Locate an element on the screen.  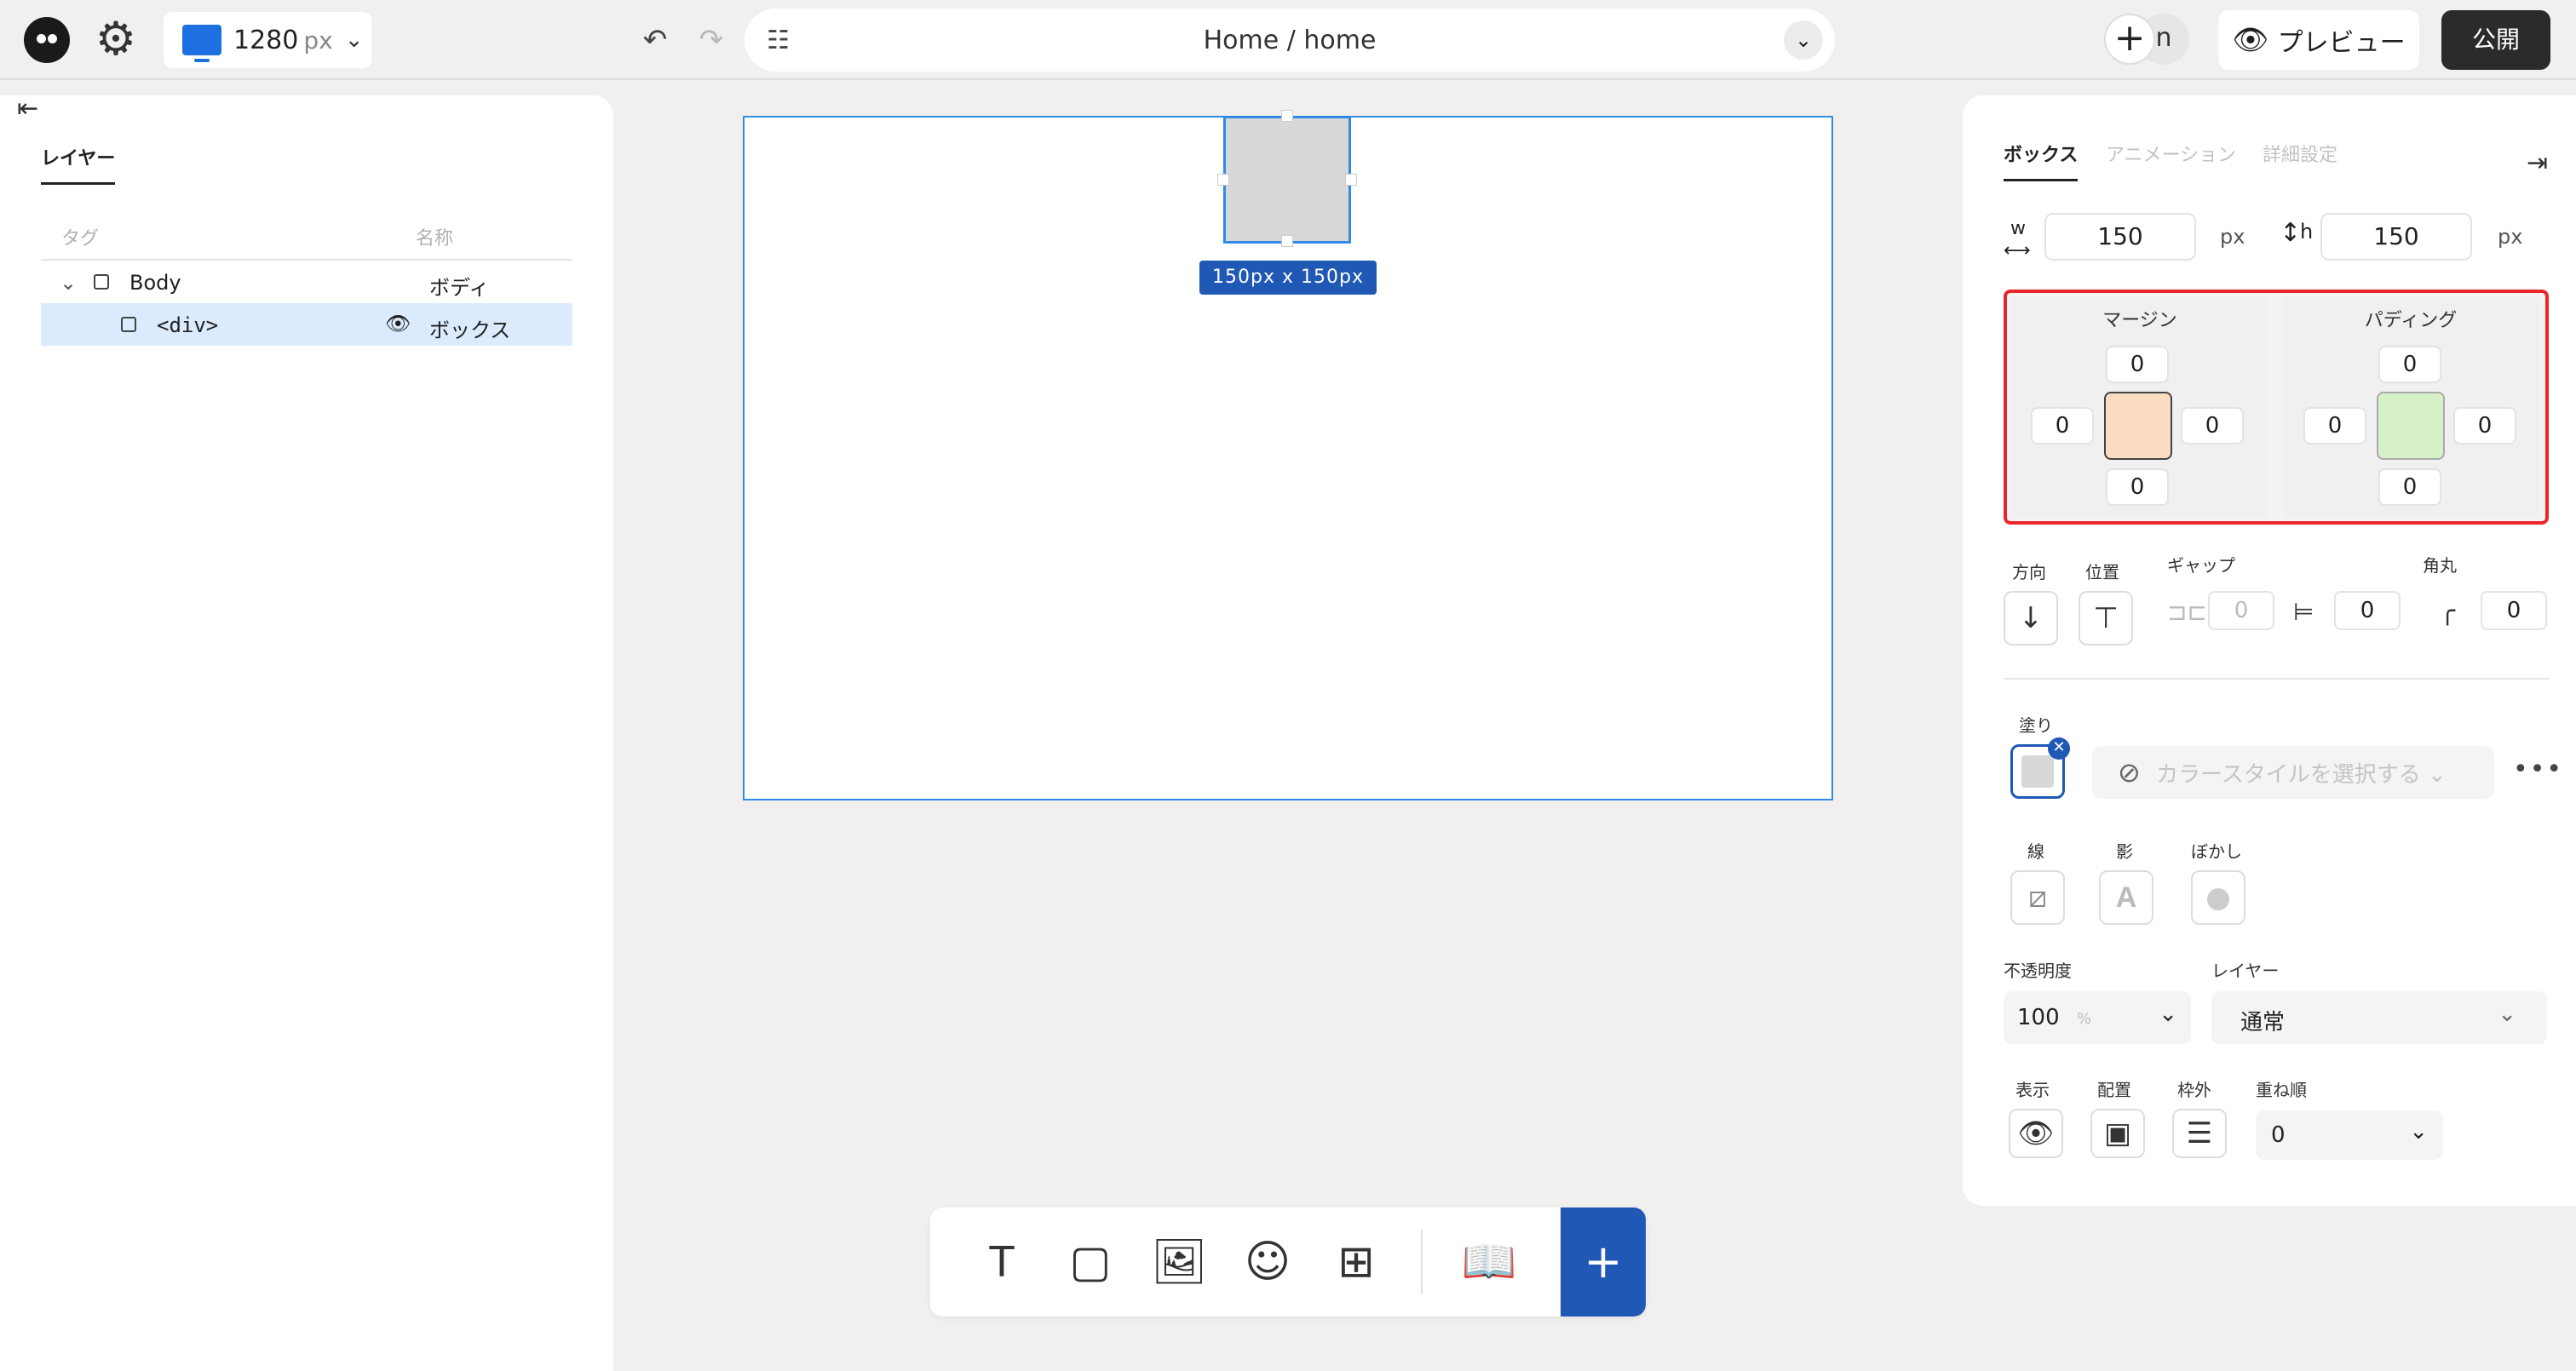
add-collaborator-button: + is located at coordinates (2130, 39).